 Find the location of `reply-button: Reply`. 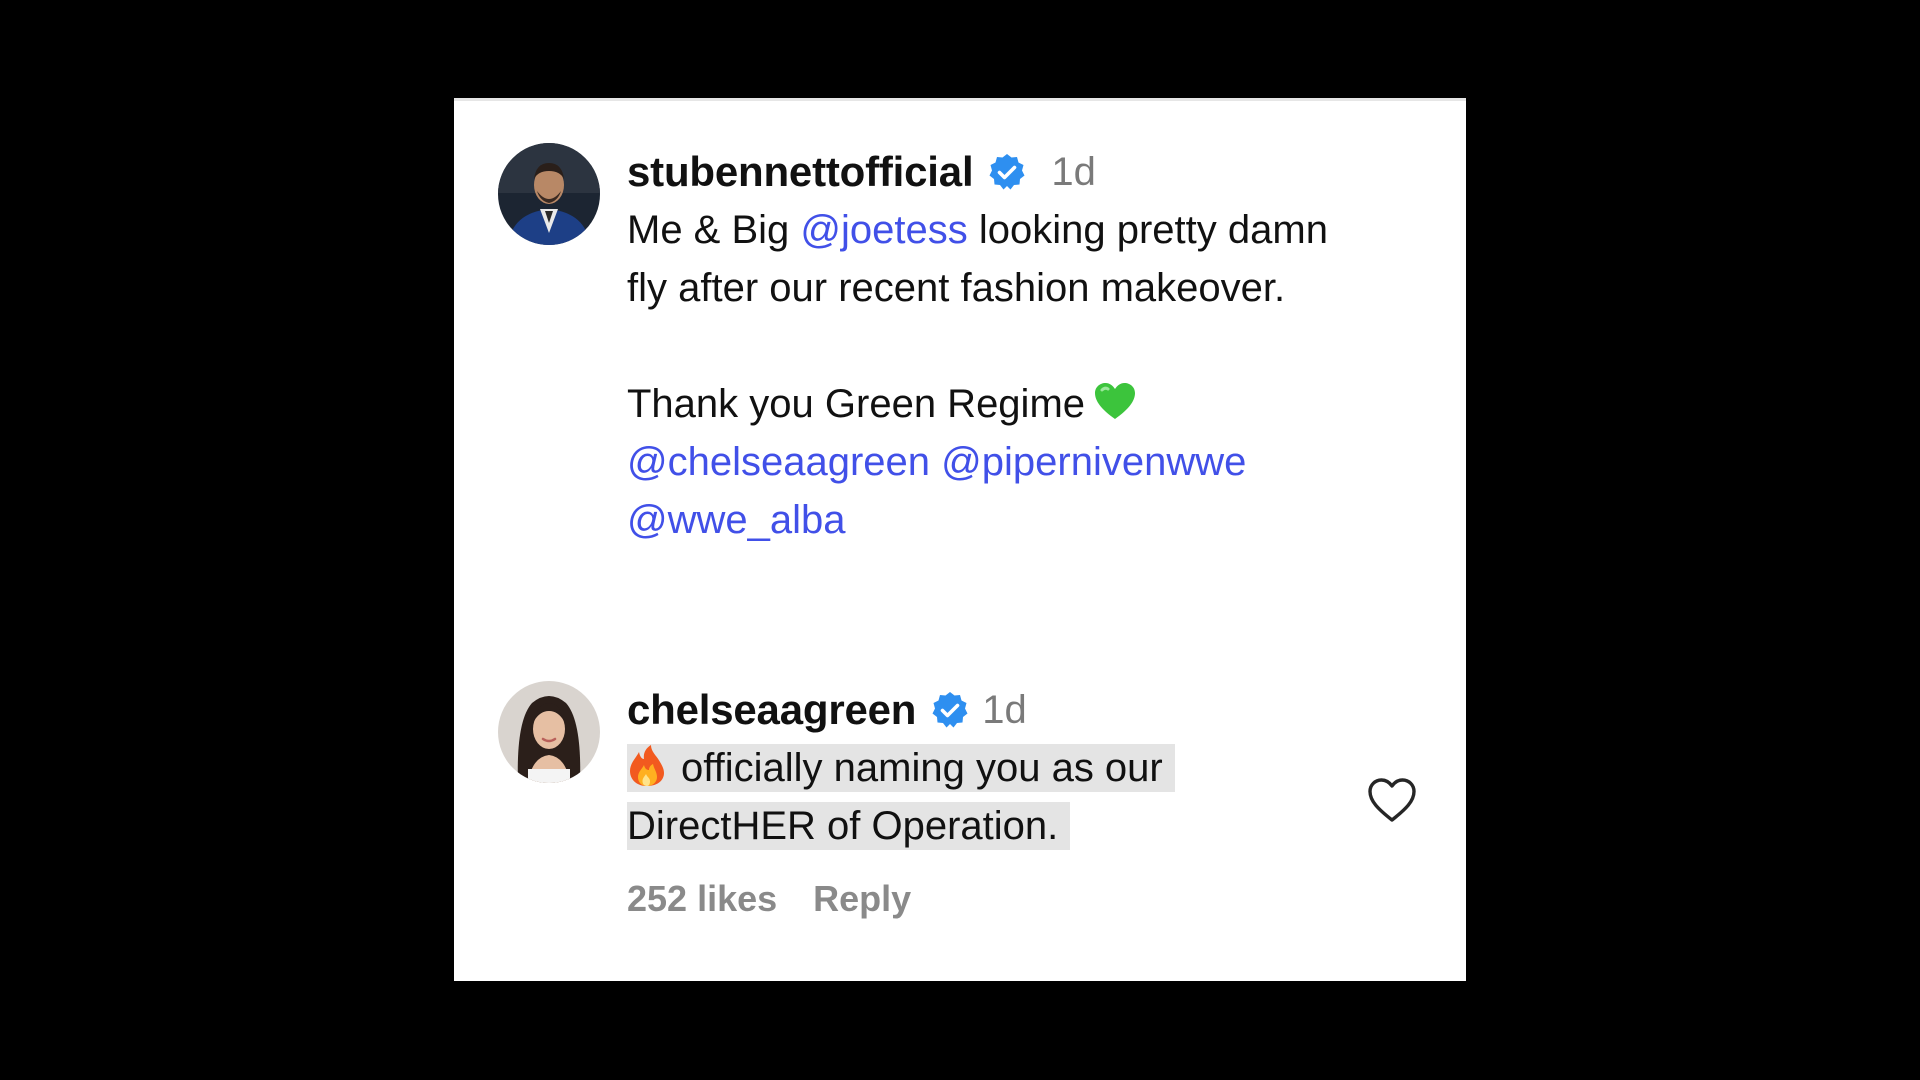

reply-button: Reply is located at coordinates (862, 898).